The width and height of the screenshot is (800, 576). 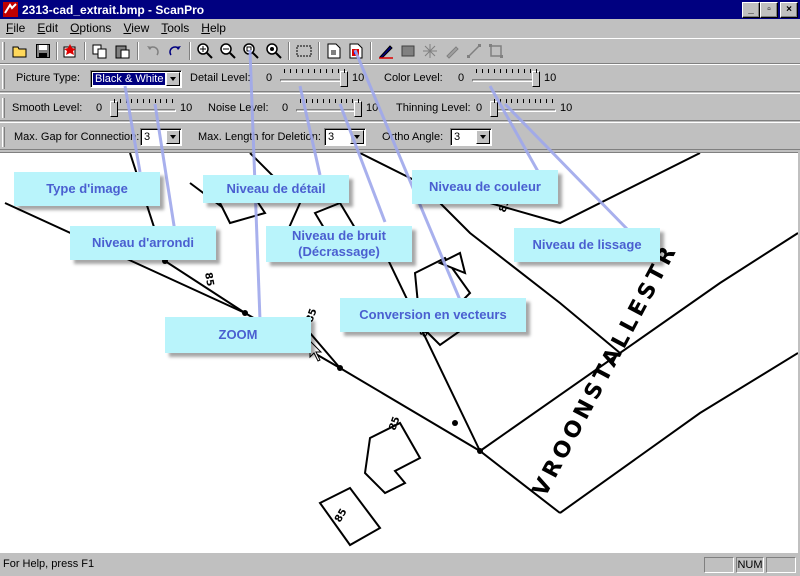 What do you see at coordinates (339, 235) in the screenshot?
I see `callout-niveau-bruit-line1: Niveau de bruit` at bounding box center [339, 235].